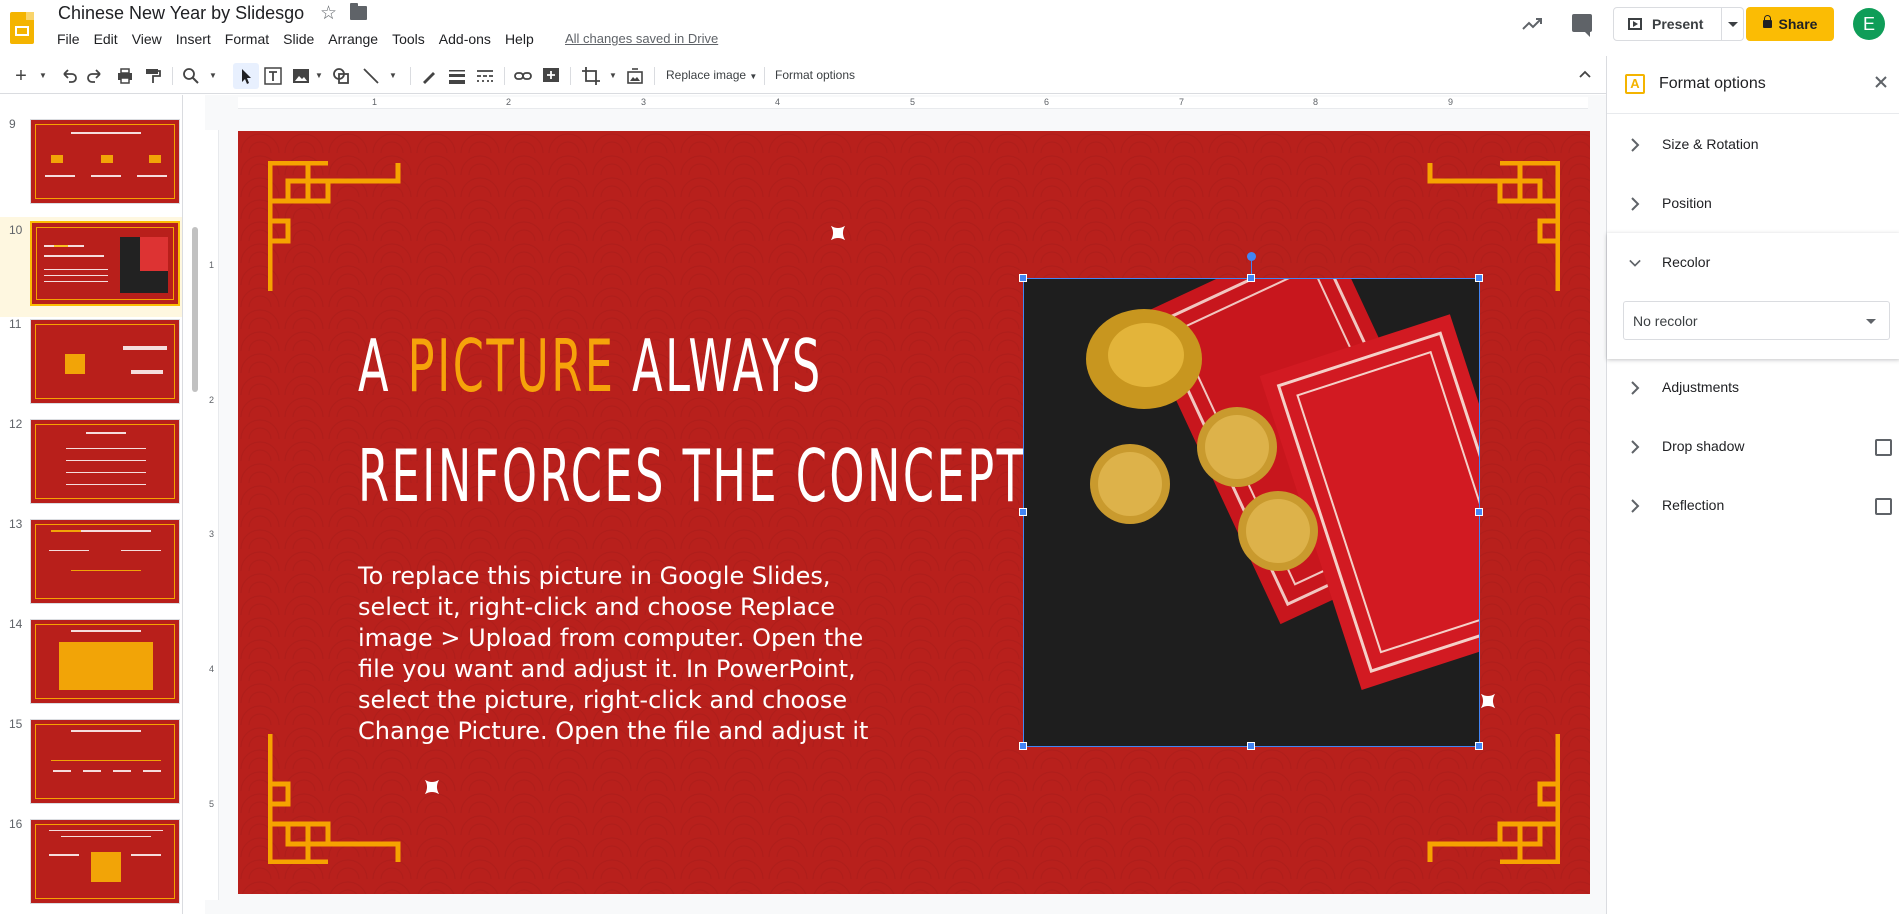 This screenshot has width=1899, height=914. I want to click on user-avatar: E, so click(1869, 24).